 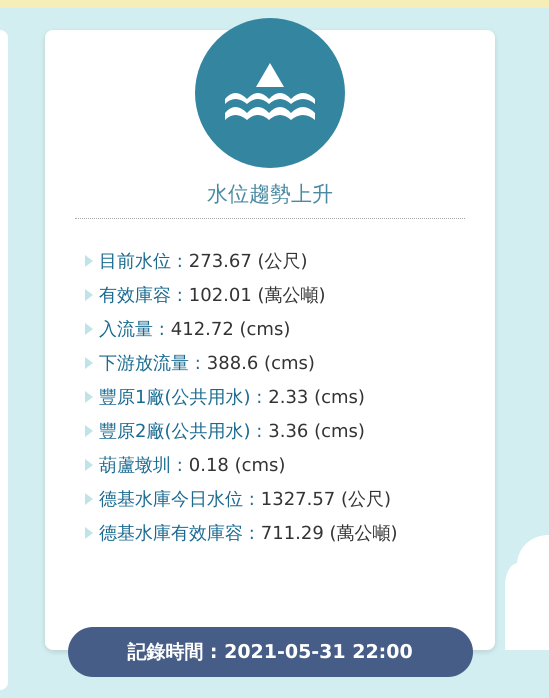 I want to click on record-time-label: 記錄時間 : 2021-05-31 22:00, so click(x=270, y=652).